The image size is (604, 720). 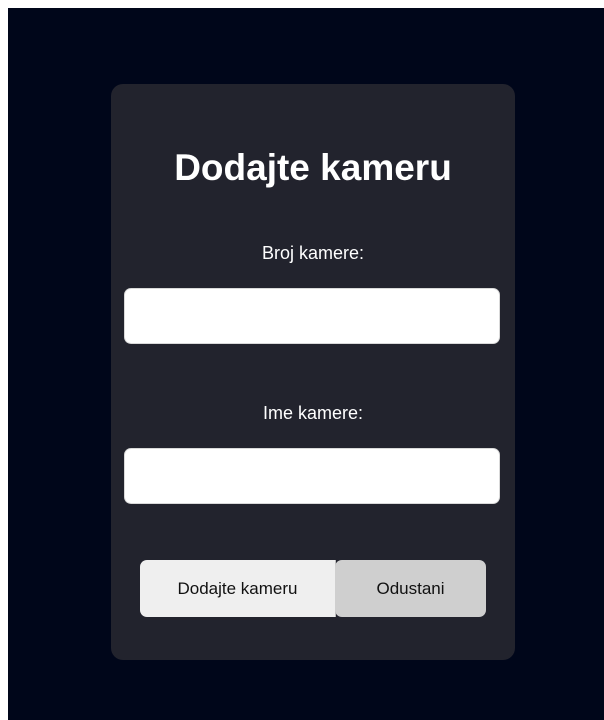 I want to click on camera-number-label: Broj kamere:, so click(x=313, y=253).